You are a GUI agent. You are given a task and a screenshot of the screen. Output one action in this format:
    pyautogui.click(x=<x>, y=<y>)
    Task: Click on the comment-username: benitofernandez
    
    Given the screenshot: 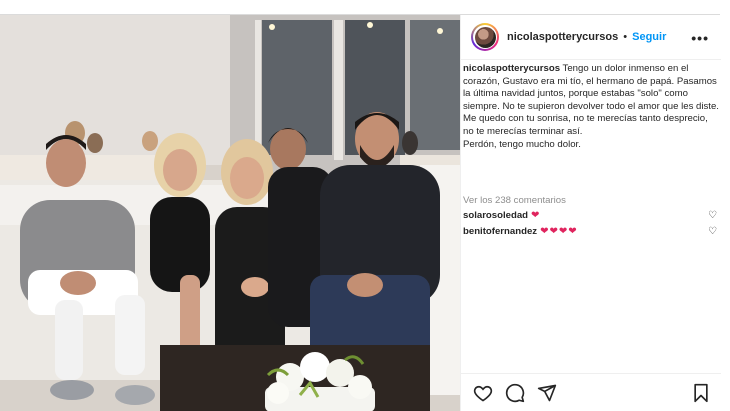 What is the action you would take?
    pyautogui.click(x=500, y=231)
    